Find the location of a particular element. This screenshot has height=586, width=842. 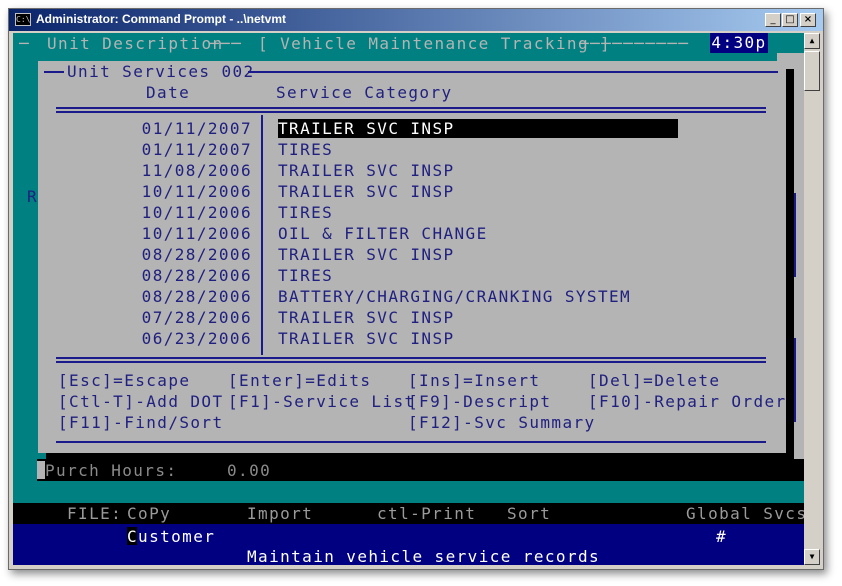

scroll-up-button: ▲ is located at coordinates (812, 41).